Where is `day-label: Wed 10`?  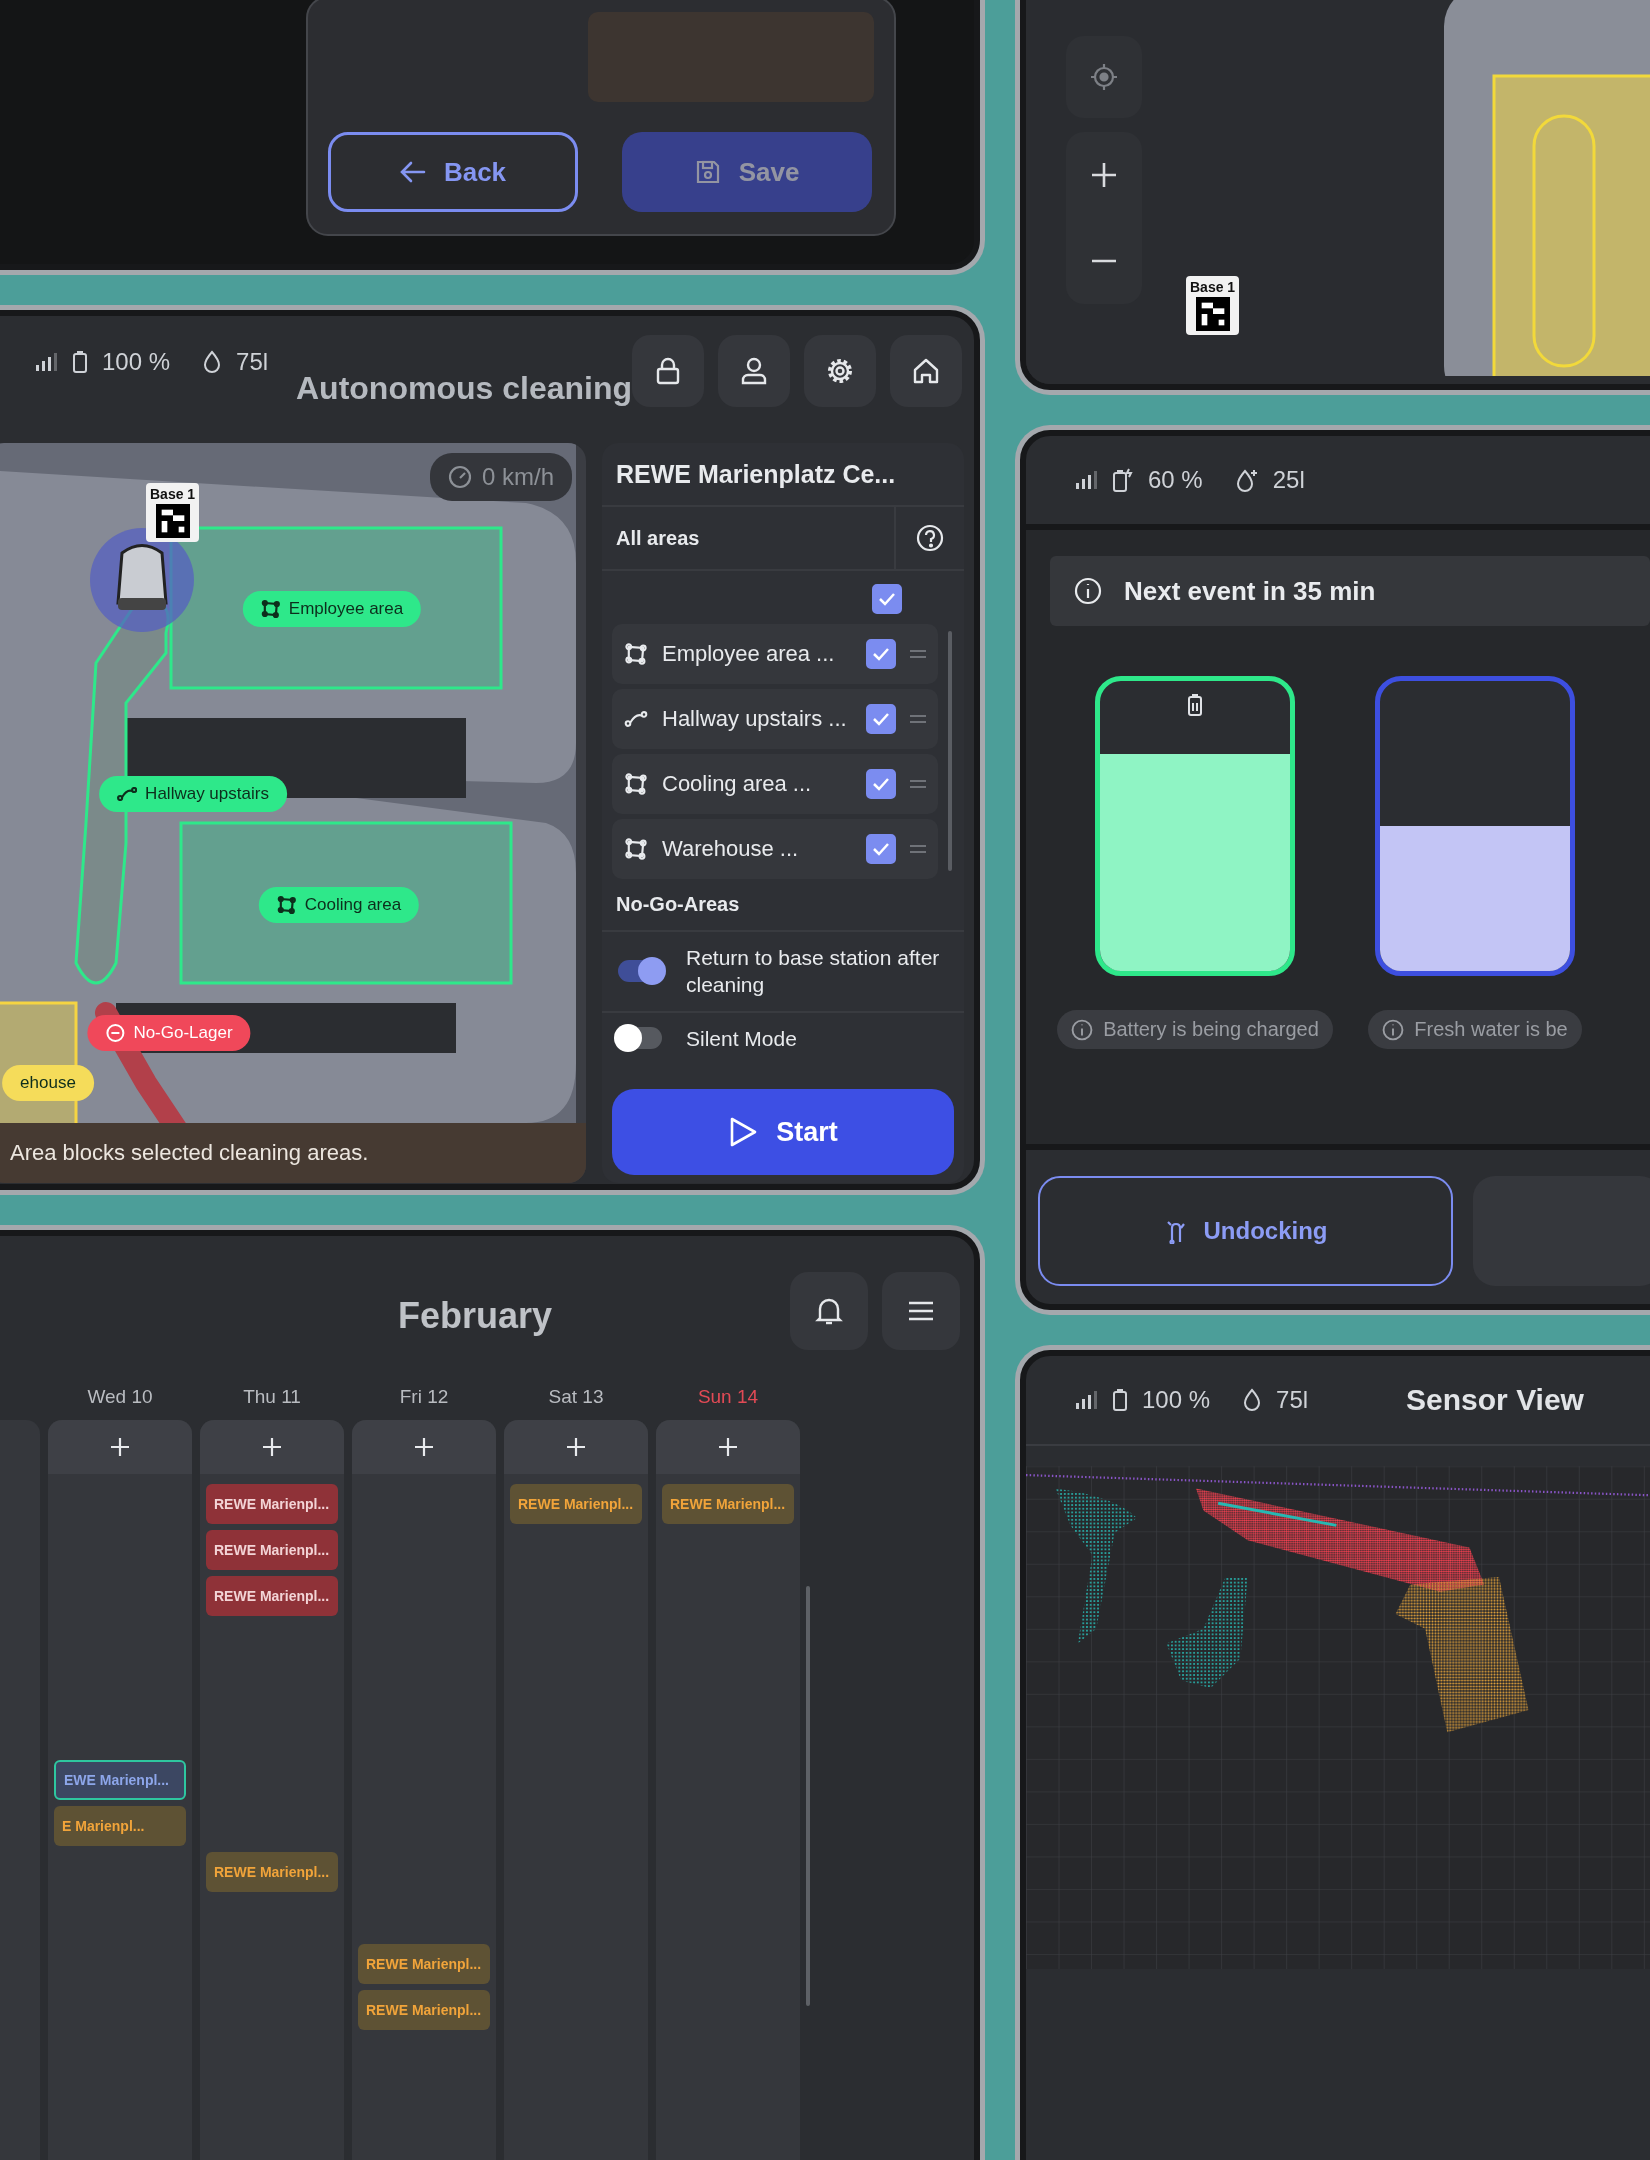 day-label: Wed 10 is located at coordinates (120, 1397).